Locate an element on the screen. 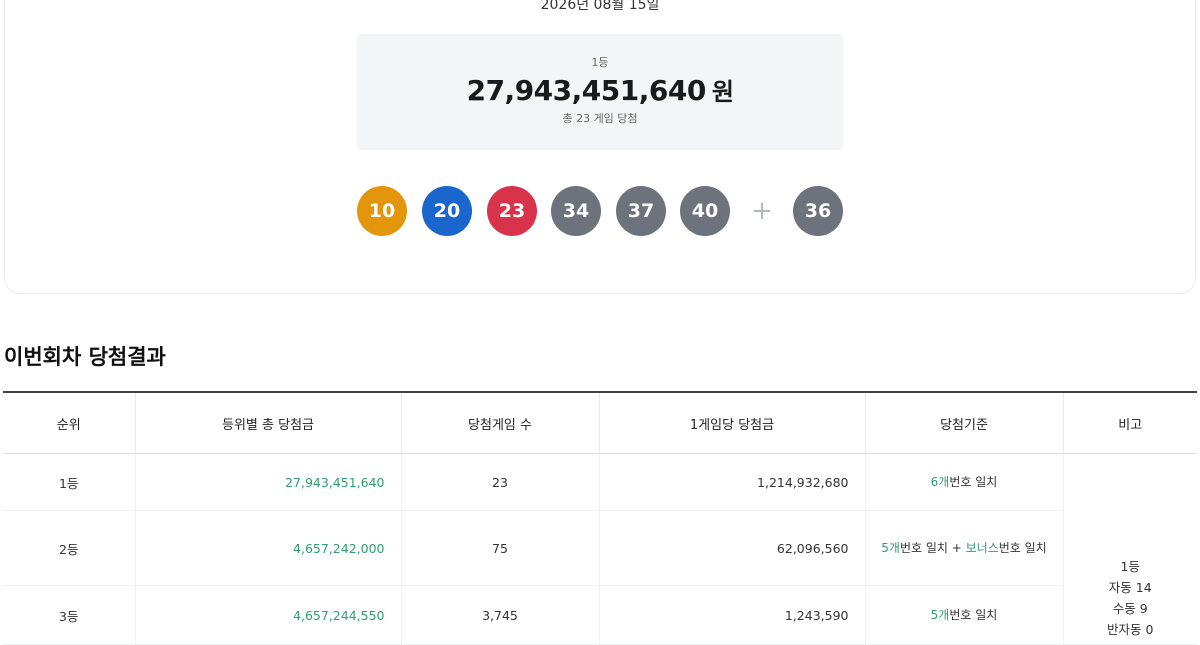 This screenshot has width=1200, height=645. rank-cell: 2등 is located at coordinates (69, 548).